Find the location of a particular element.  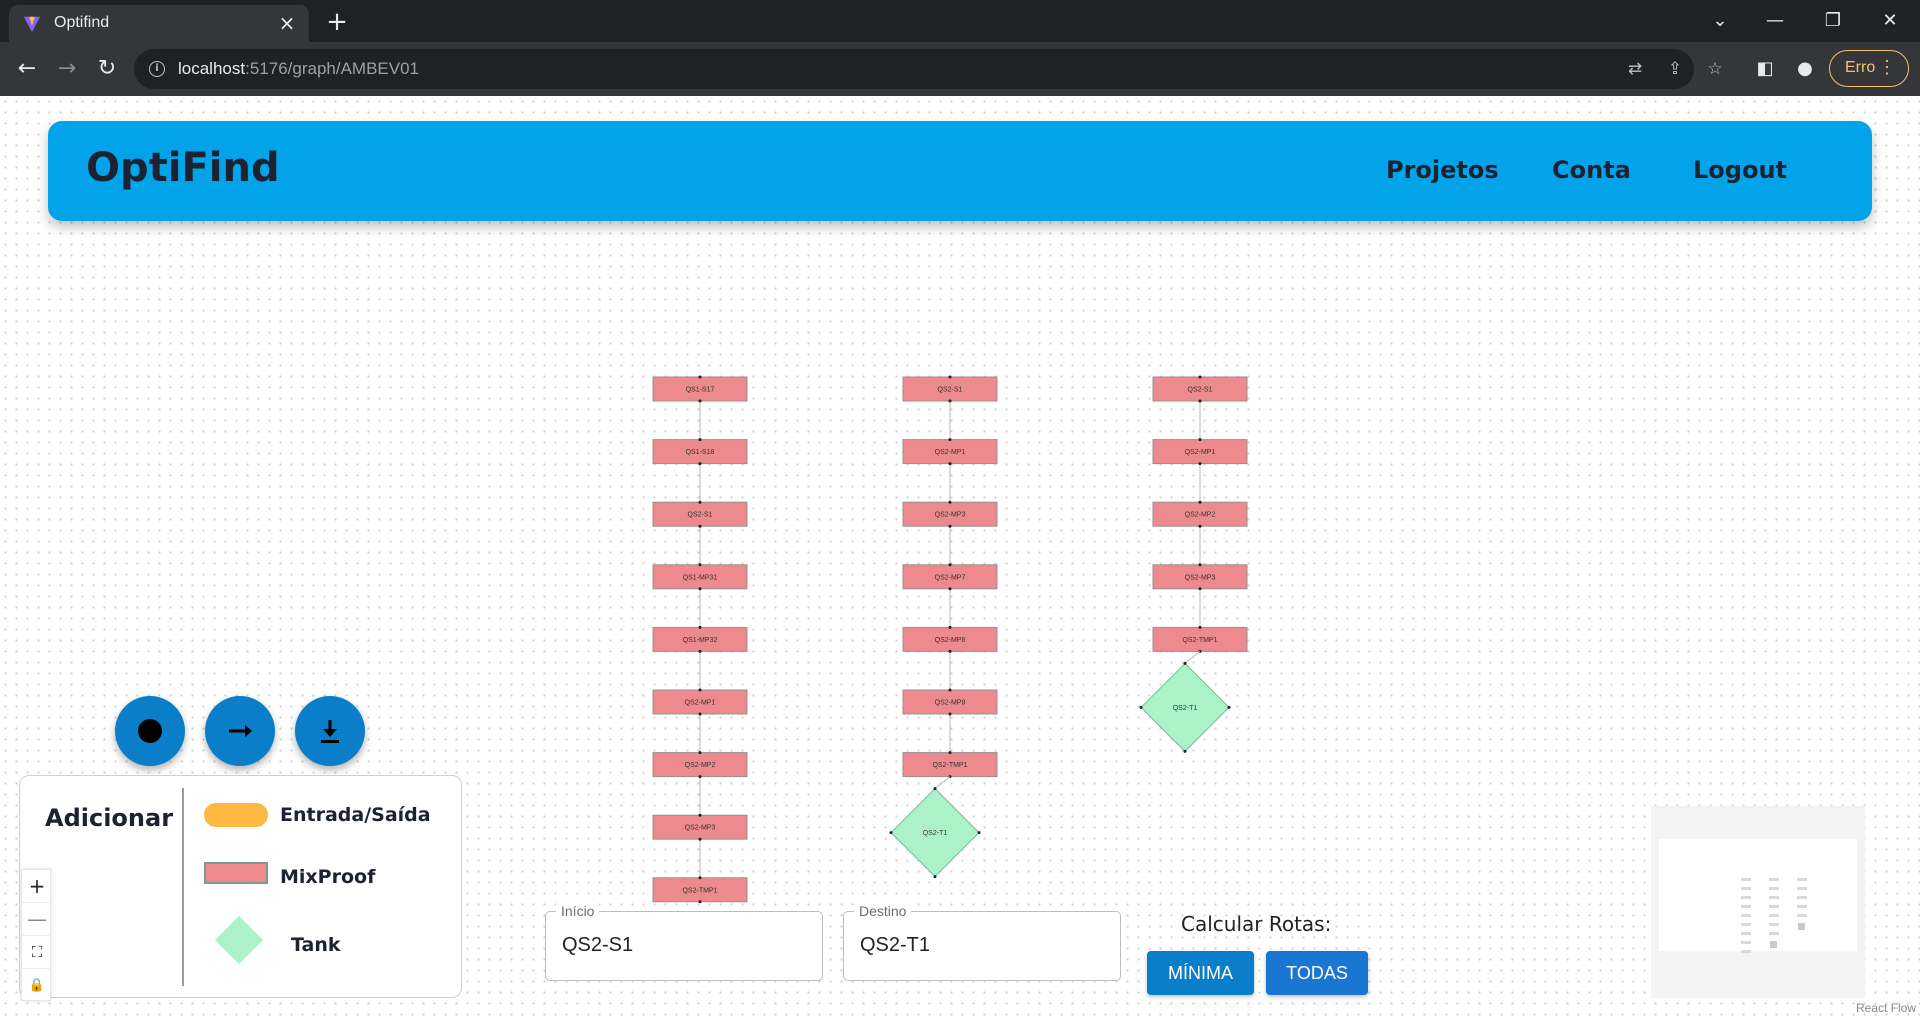

close-window-icon: ✕ is located at coordinates (1890, 21).